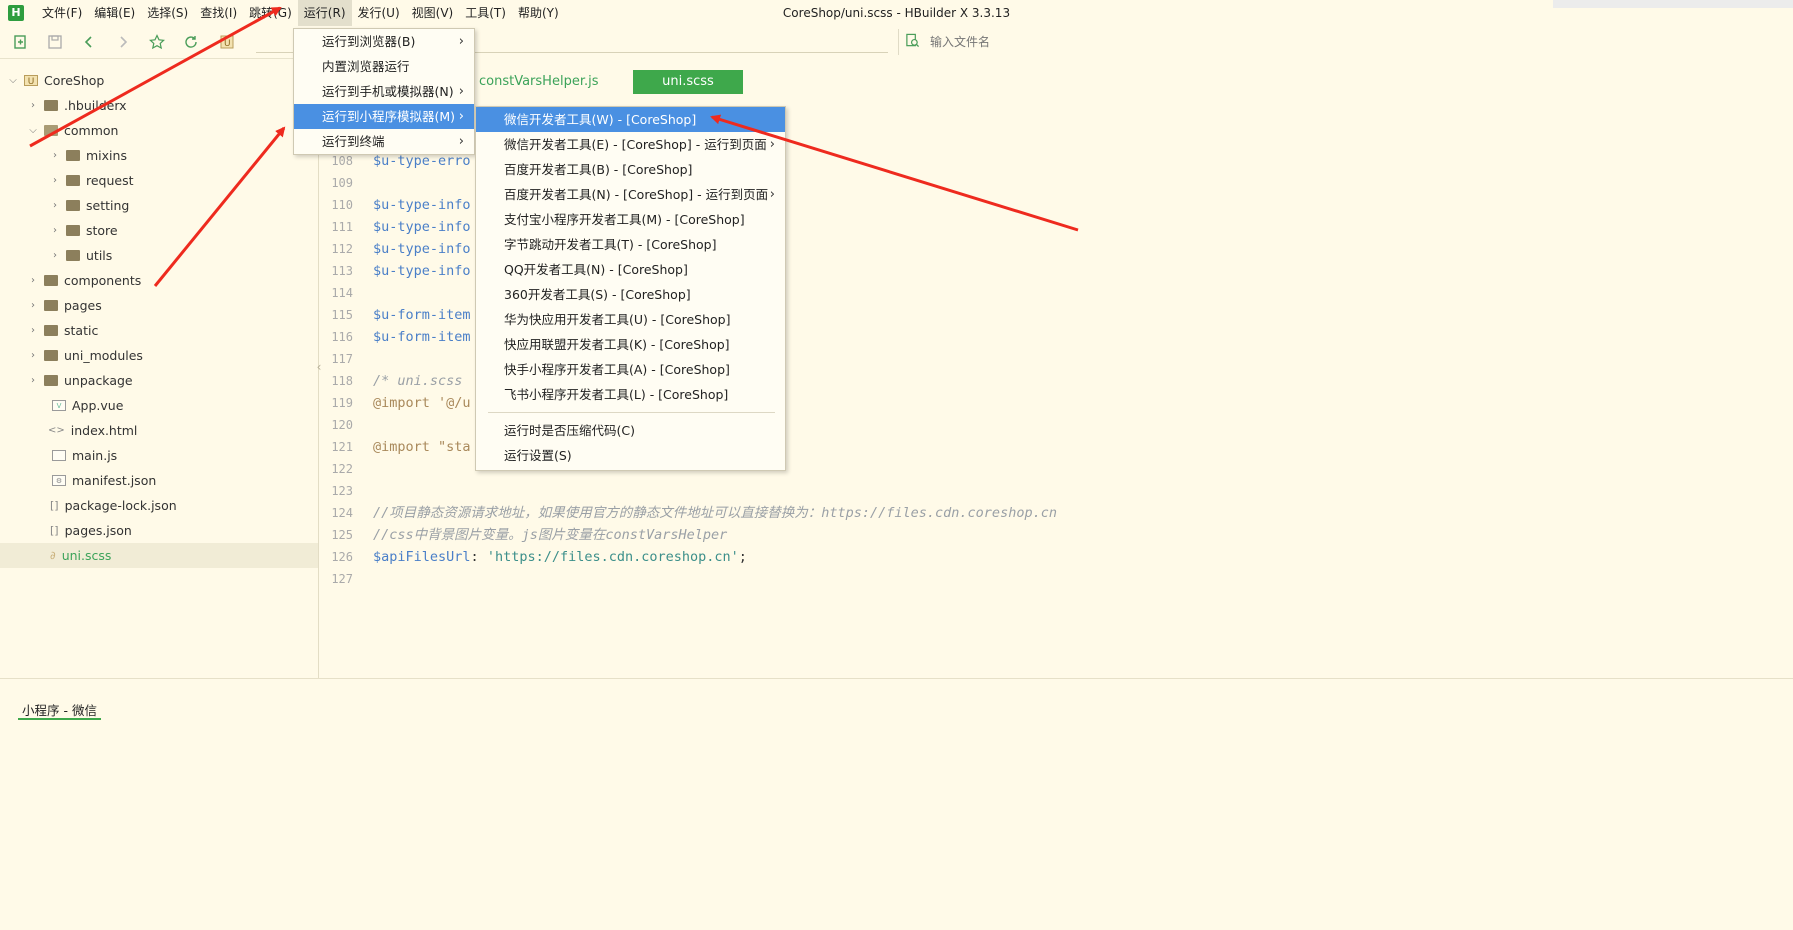 The height and width of the screenshot is (930, 1793). What do you see at coordinates (630, 119) in the screenshot?
I see `wechat-devtools-item: 微信开发者工具(W) - [CoreShop]` at bounding box center [630, 119].